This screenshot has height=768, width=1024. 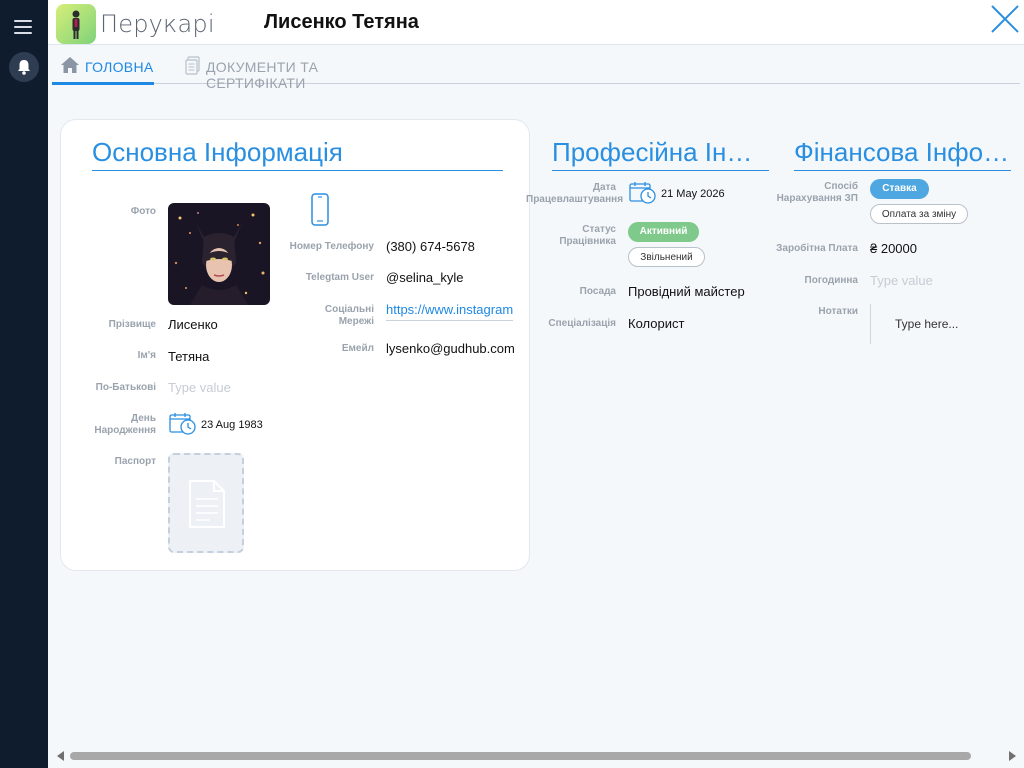 I want to click on birthday-label-line1: День, so click(x=143, y=418).